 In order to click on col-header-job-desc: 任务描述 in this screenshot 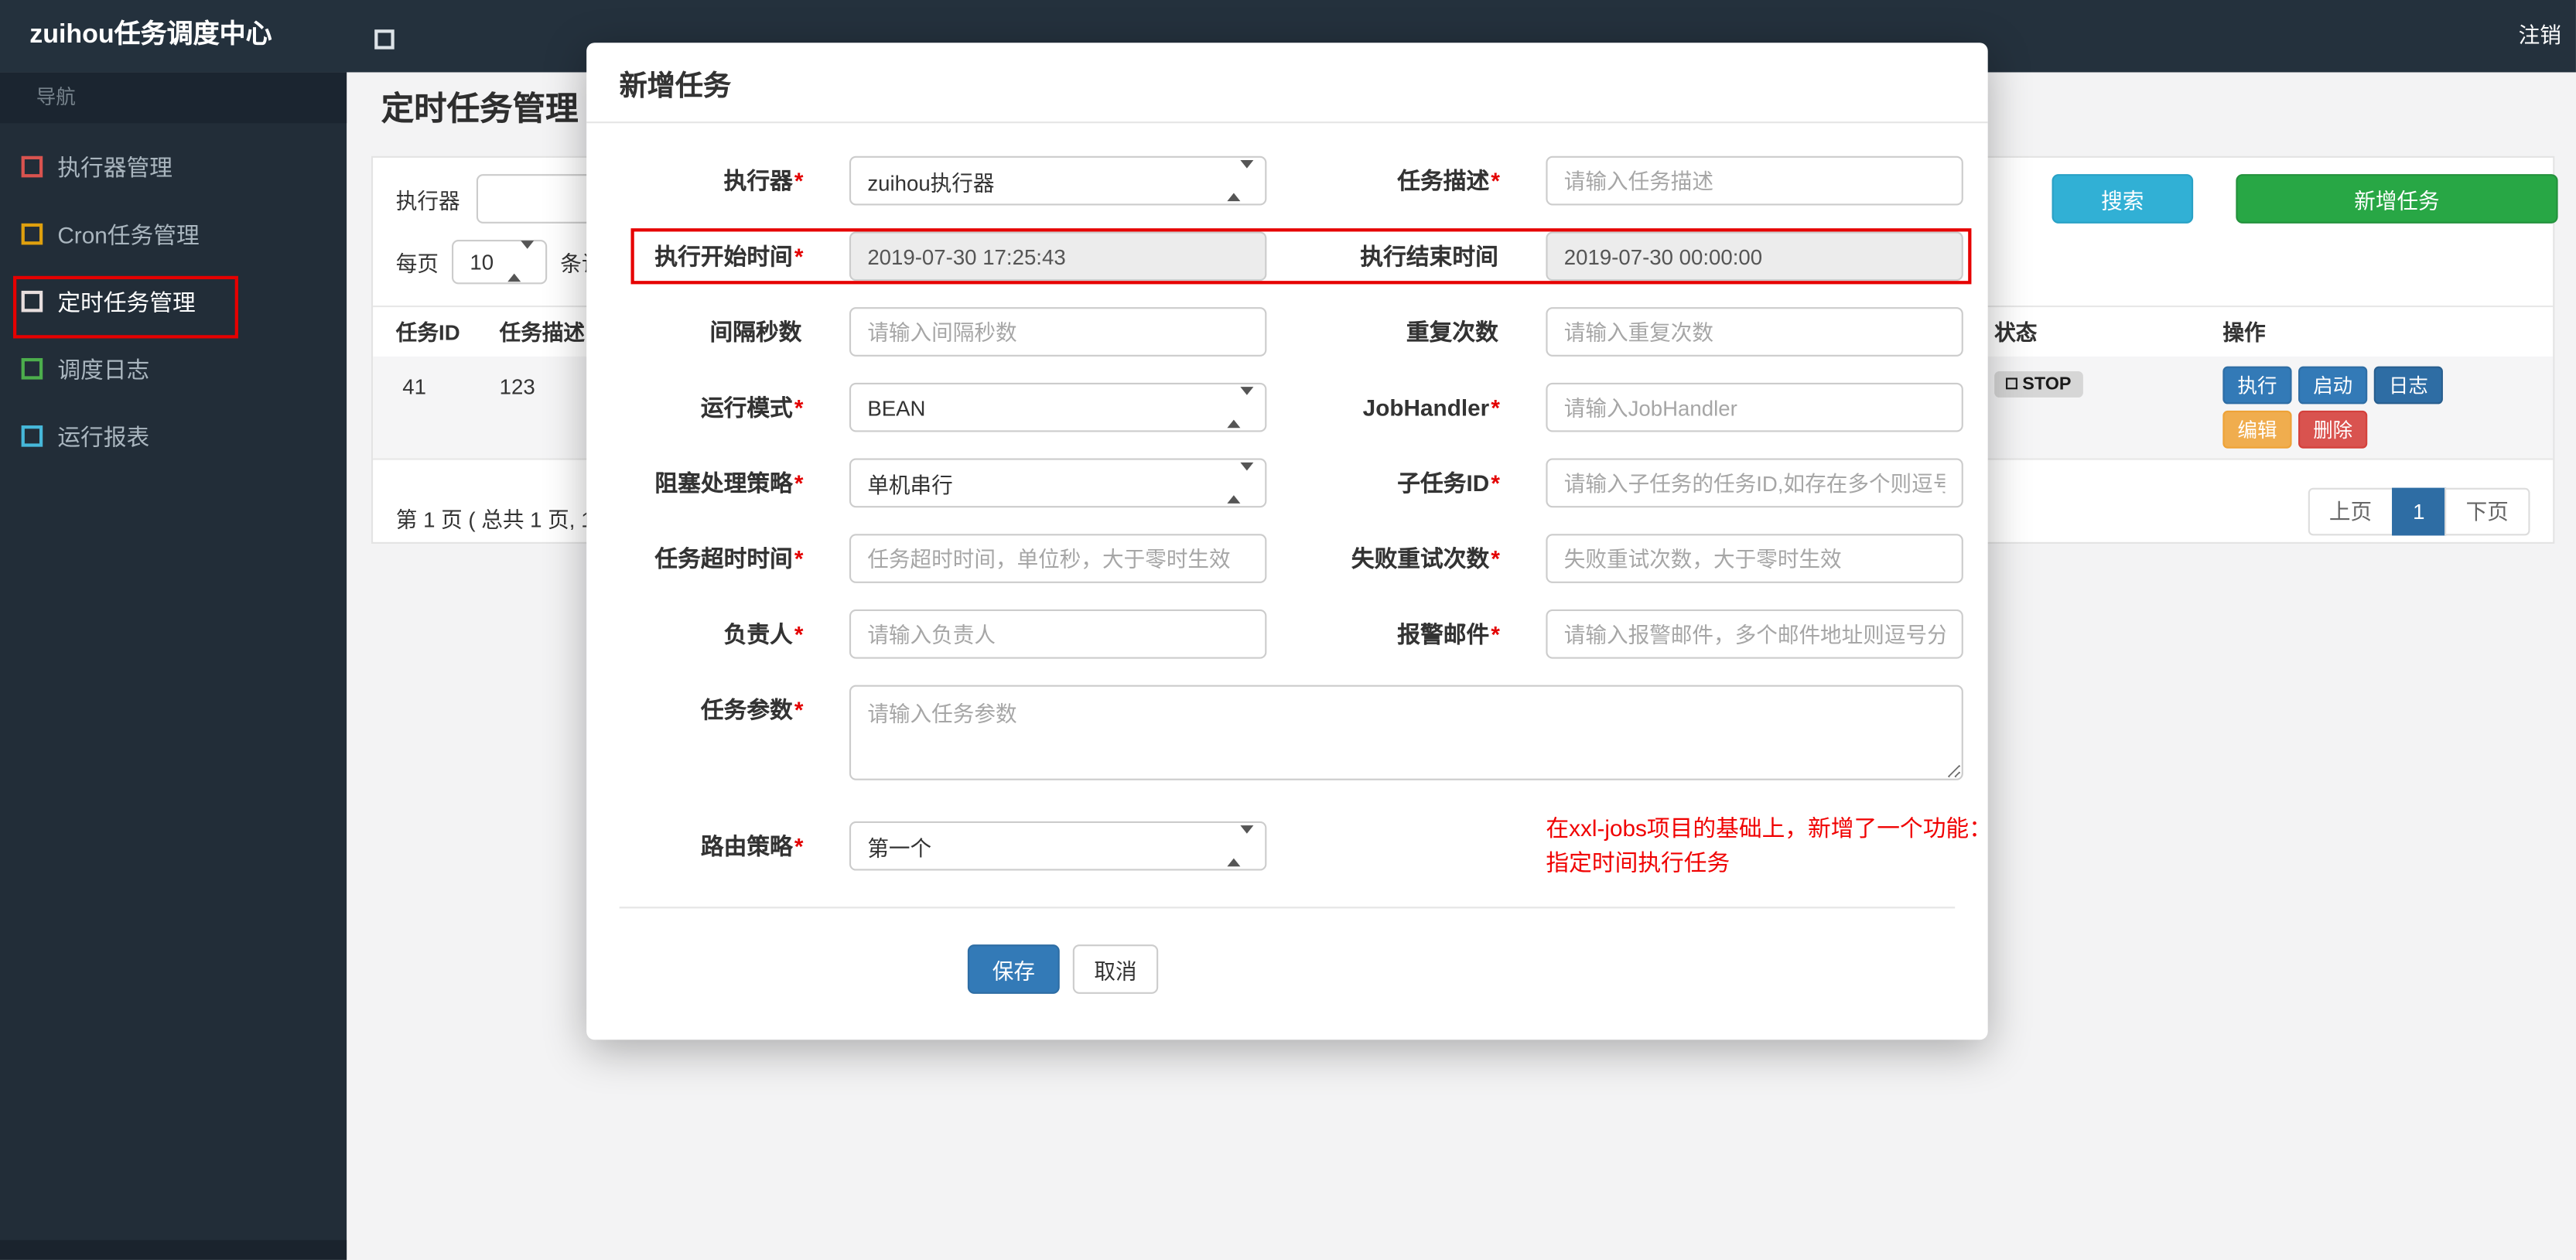, I will do `click(542, 332)`.